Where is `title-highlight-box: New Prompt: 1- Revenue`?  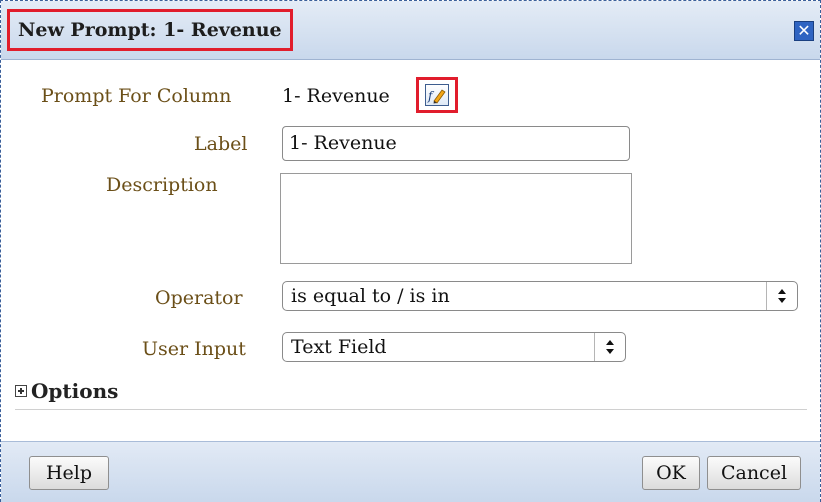 title-highlight-box: New Prompt: 1- Revenue is located at coordinates (150, 30).